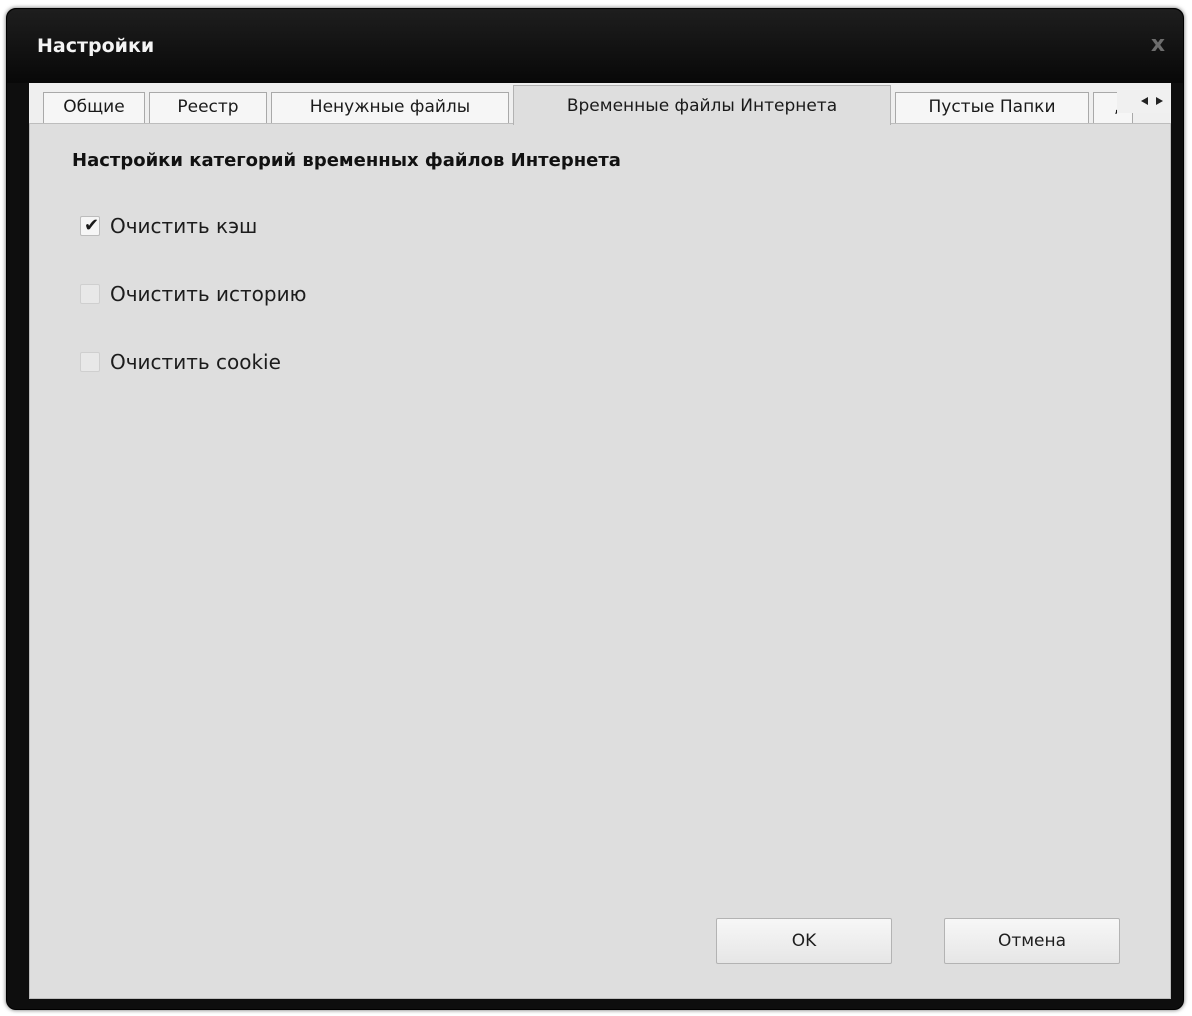 This screenshot has height=1016, width=1192. I want to click on clear-history-label: Очистить историю, so click(208, 294).